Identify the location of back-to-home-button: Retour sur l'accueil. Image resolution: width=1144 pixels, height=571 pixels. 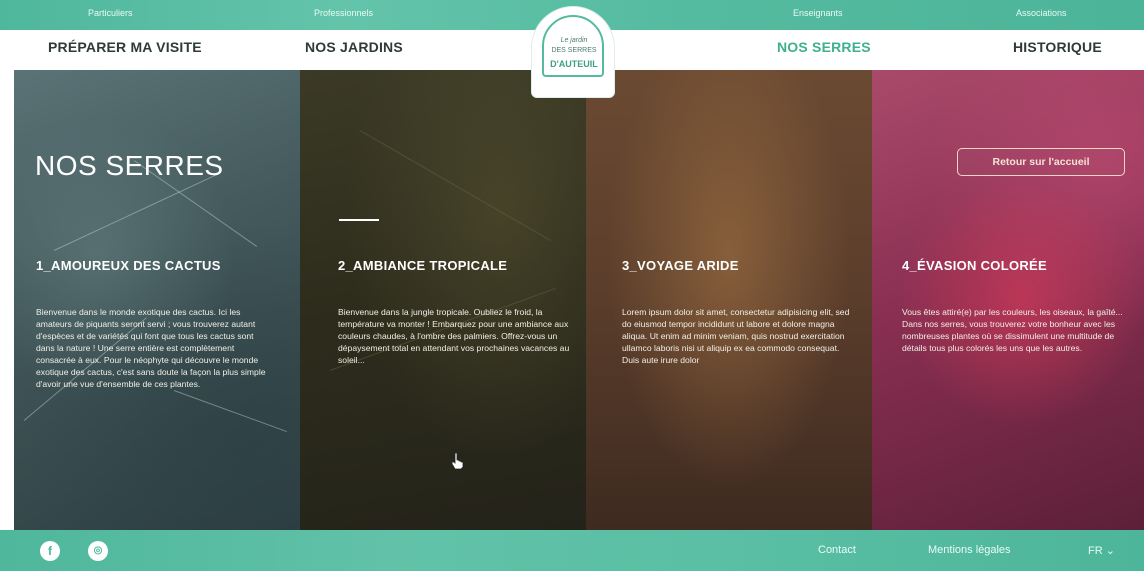
(1041, 162).